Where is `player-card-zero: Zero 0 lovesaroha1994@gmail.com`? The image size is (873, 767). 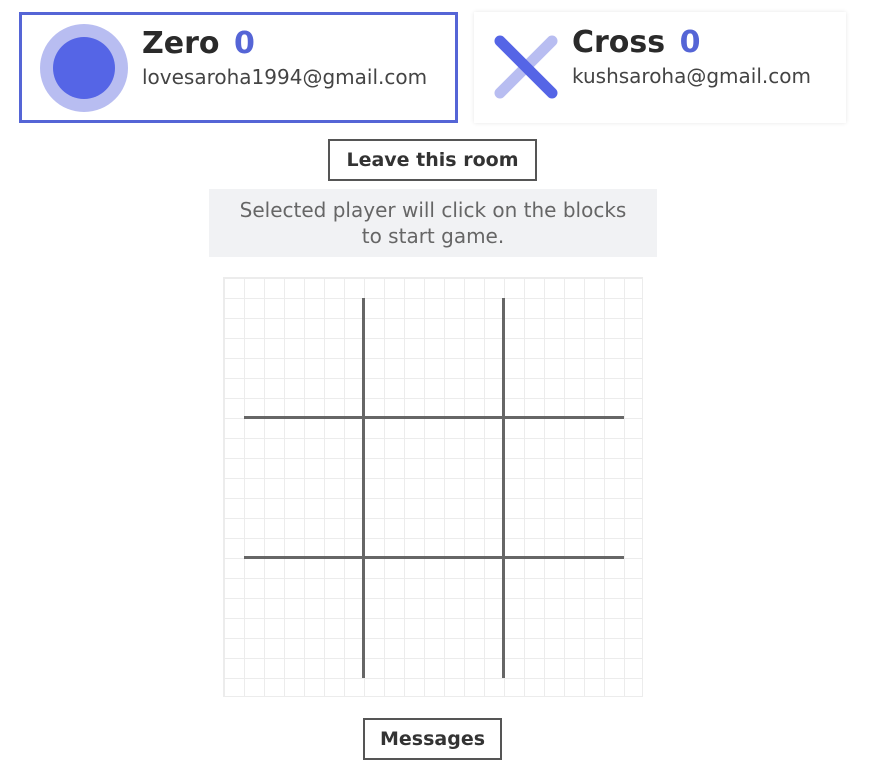
player-card-zero: Zero 0 lovesaroha1994@gmail.com is located at coordinates (238, 67).